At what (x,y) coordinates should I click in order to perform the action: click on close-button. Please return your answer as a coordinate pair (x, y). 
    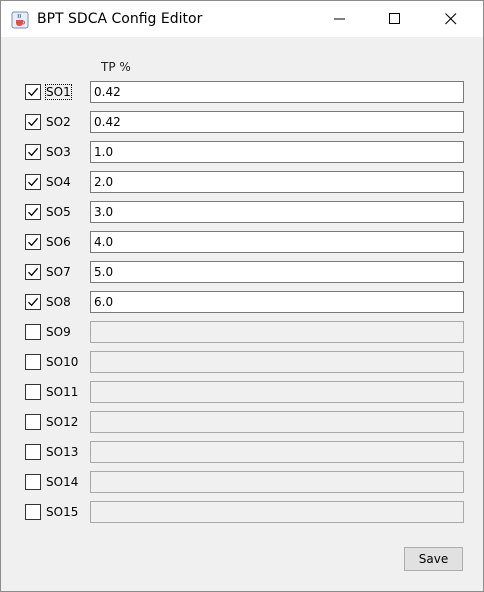
    Looking at the image, I should click on (451, 19).